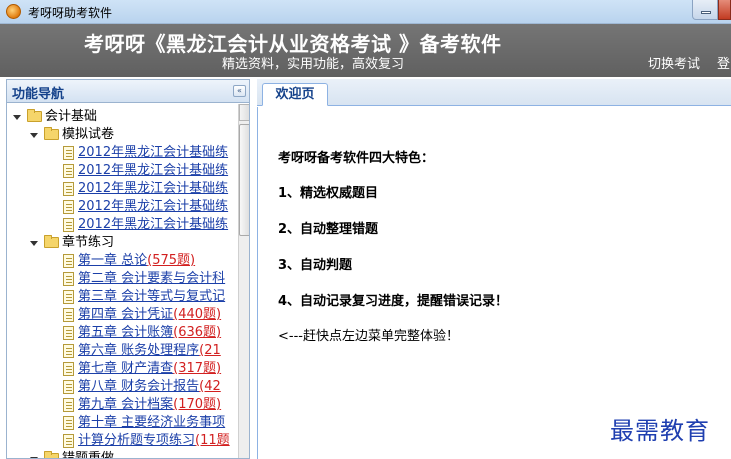 This screenshot has width=731, height=459. Describe the element at coordinates (122, 454) in the screenshot. I see `tree-node-wrong-questions: 错题重做` at that location.